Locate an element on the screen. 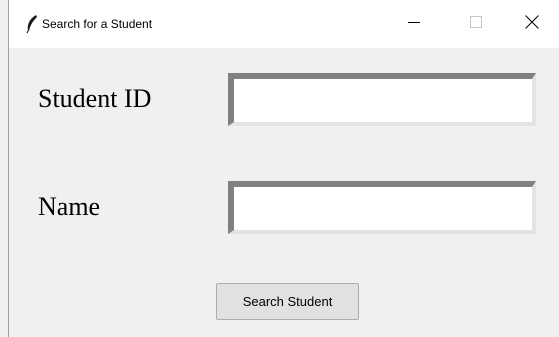 The width and height of the screenshot is (559, 337). student-id-field-frame is located at coordinates (382, 99).